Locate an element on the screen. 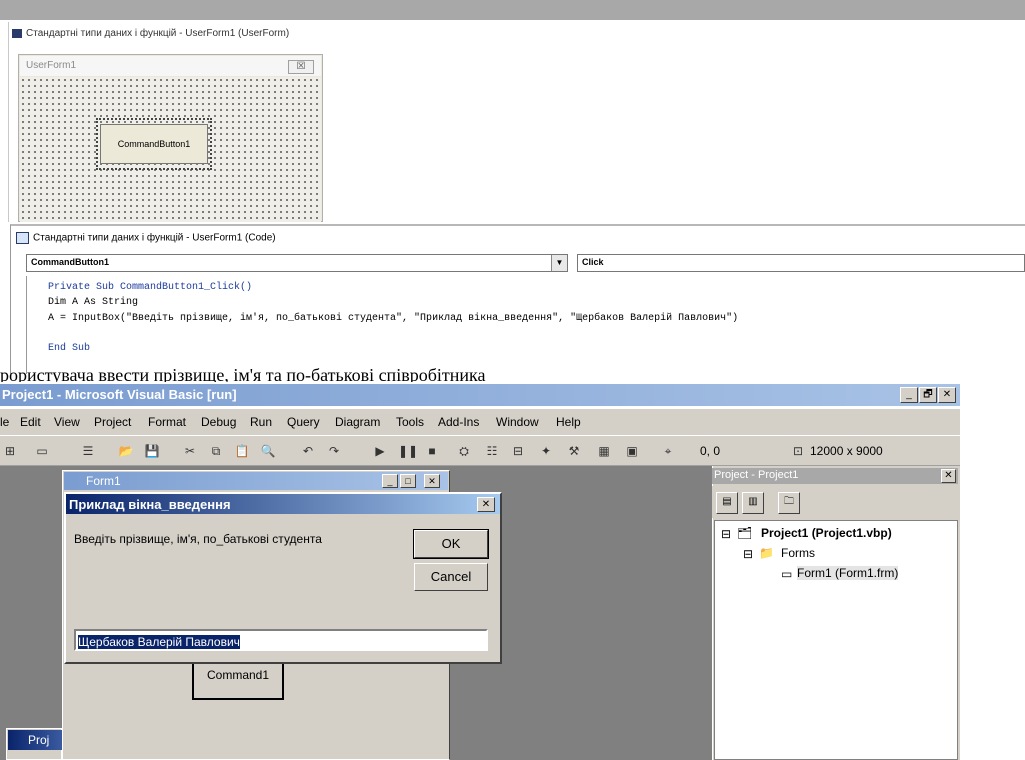  position-readout: 0, 0 is located at coordinates (710, 451).